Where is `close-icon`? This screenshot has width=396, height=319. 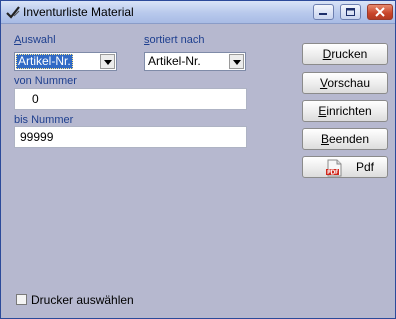
close-icon is located at coordinates (380, 12).